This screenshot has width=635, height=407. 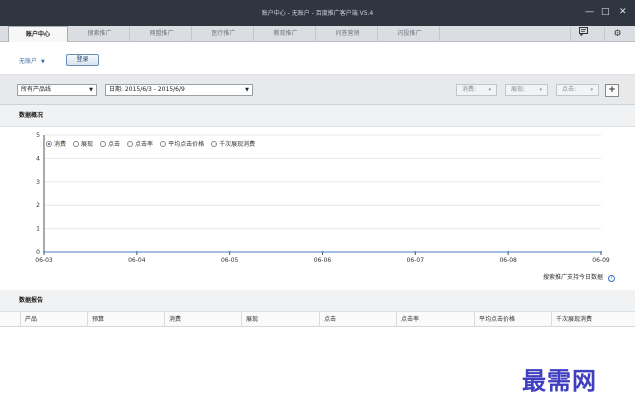 I want to click on metric-radio-option: 平均点击价格, so click(x=182, y=143).